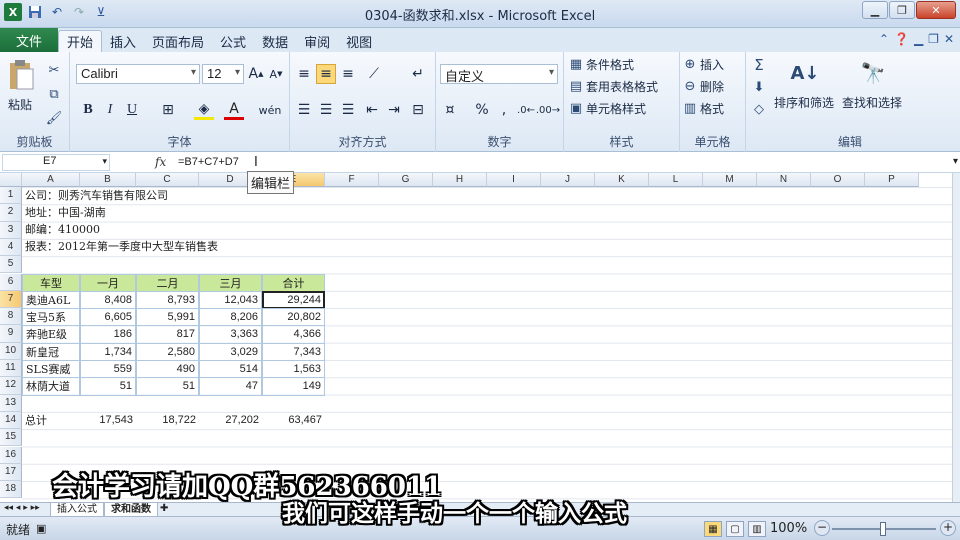 This screenshot has width=960, height=540. What do you see at coordinates (610, 64) in the screenshot?
I see `conditional-format-button: 条件格式` at bounding box center [610, 64].